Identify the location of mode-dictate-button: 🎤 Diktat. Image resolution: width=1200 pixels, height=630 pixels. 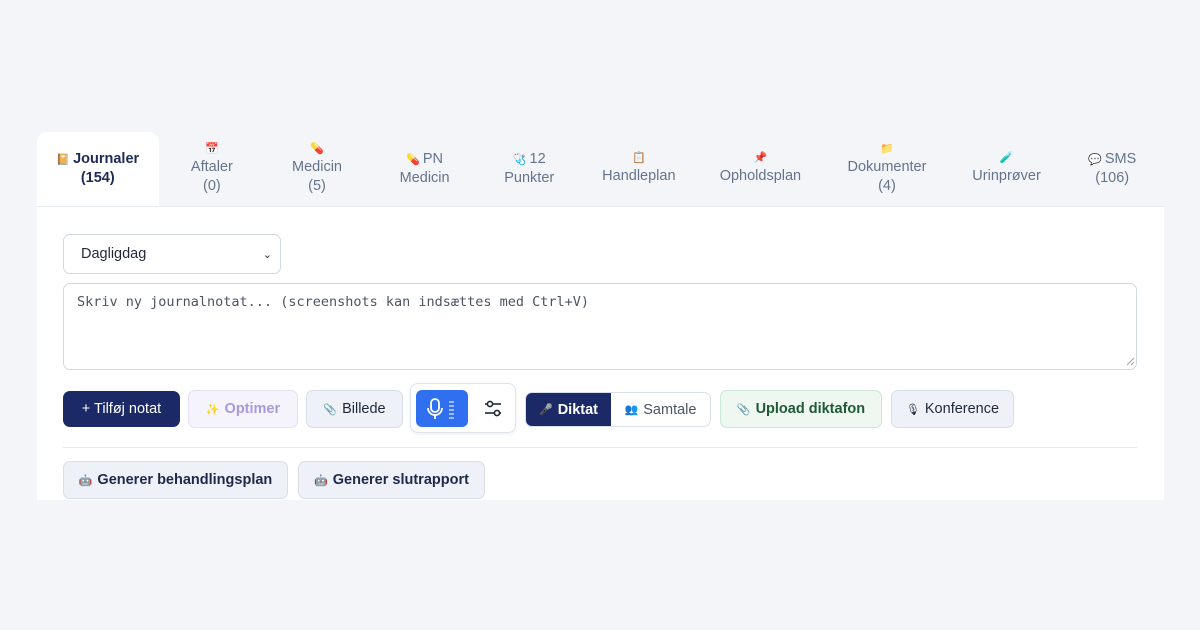
(568, 409).